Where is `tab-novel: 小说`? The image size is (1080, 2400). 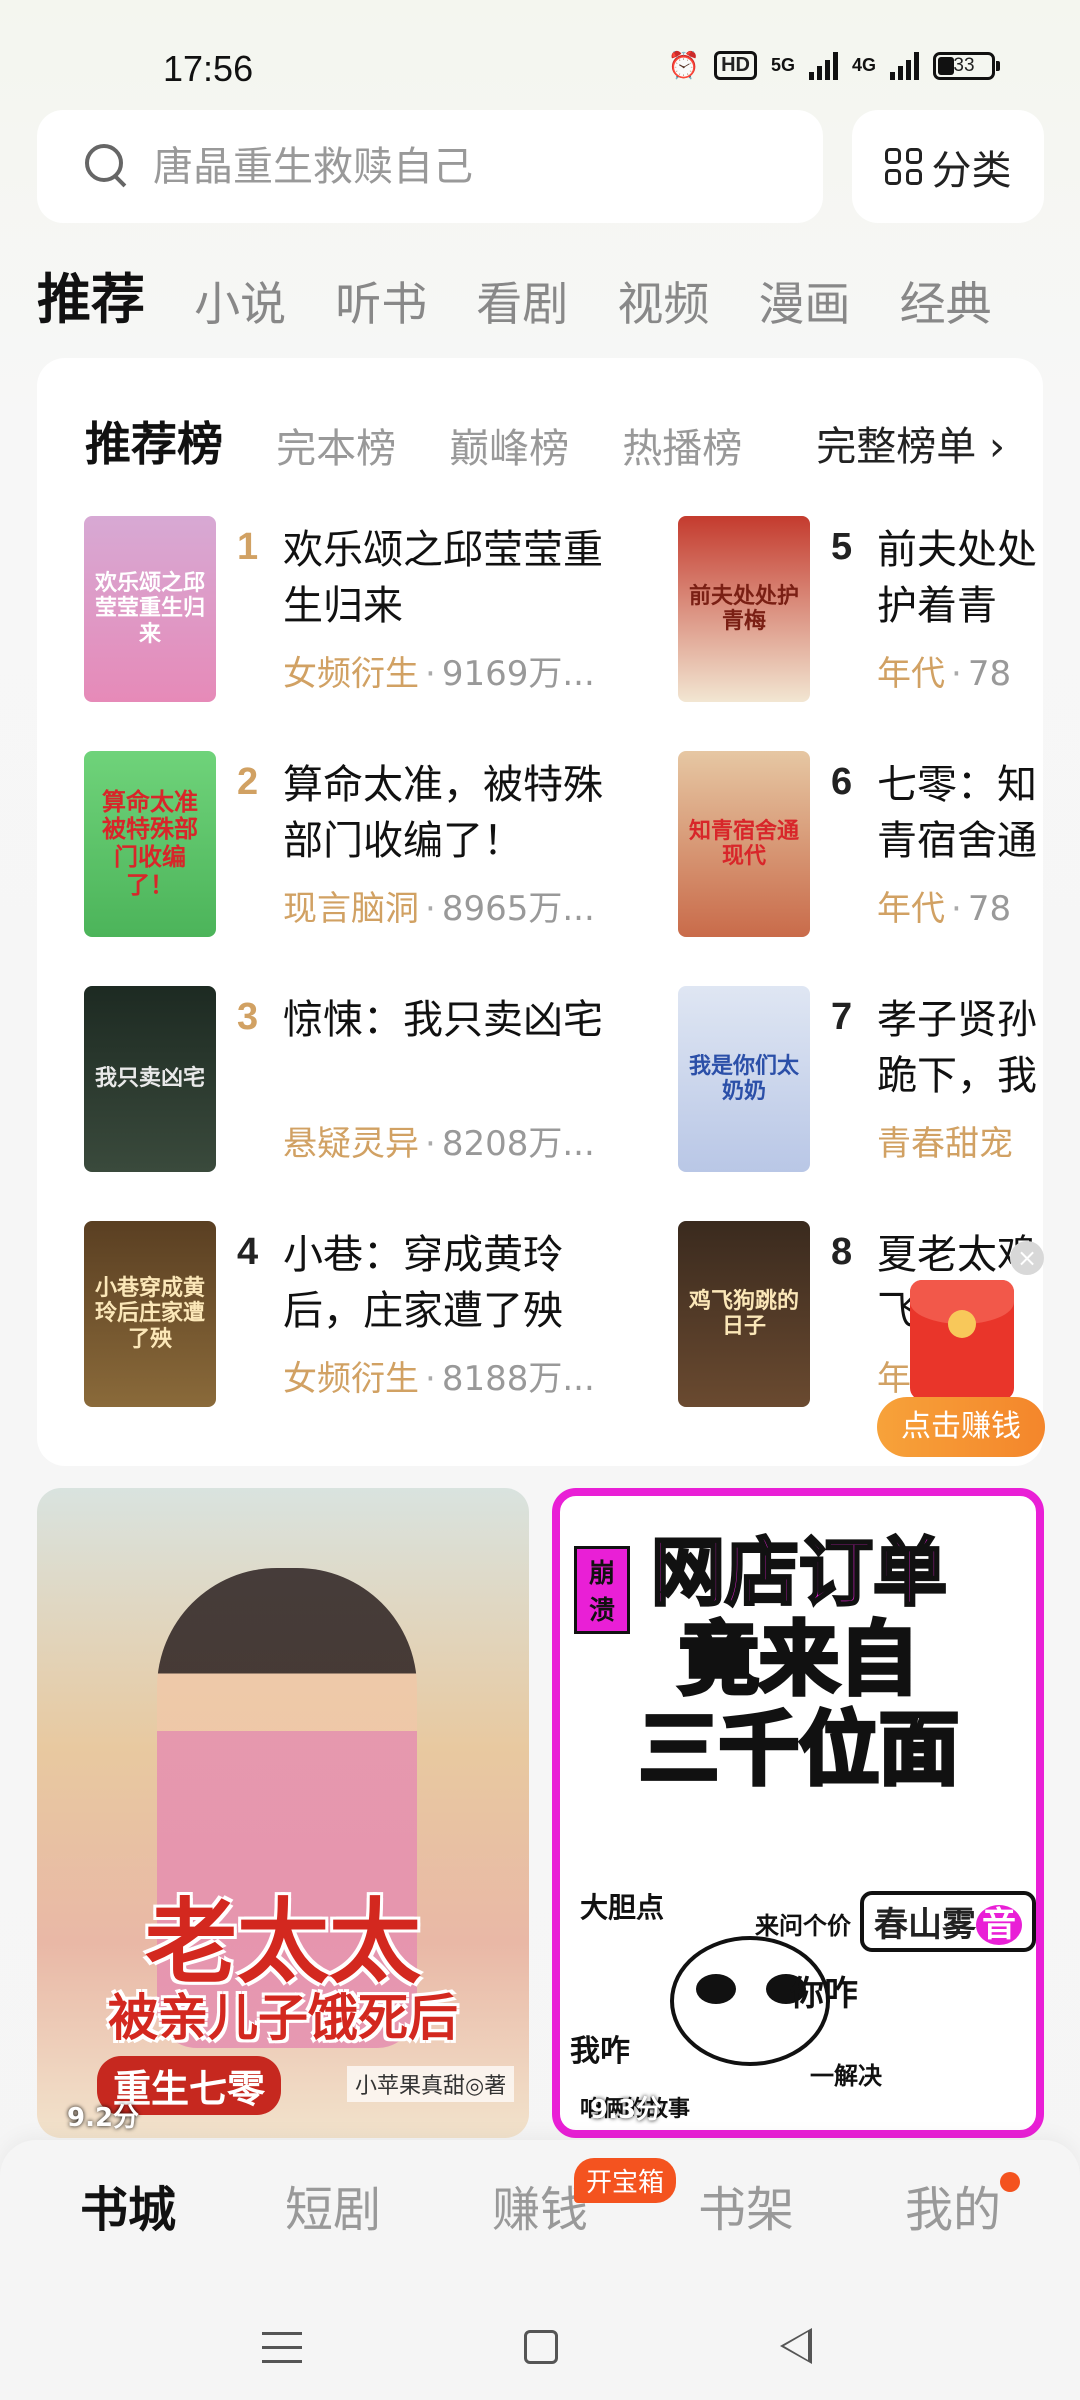 tab-novel: 小说 is located at coordinates (240, 301).